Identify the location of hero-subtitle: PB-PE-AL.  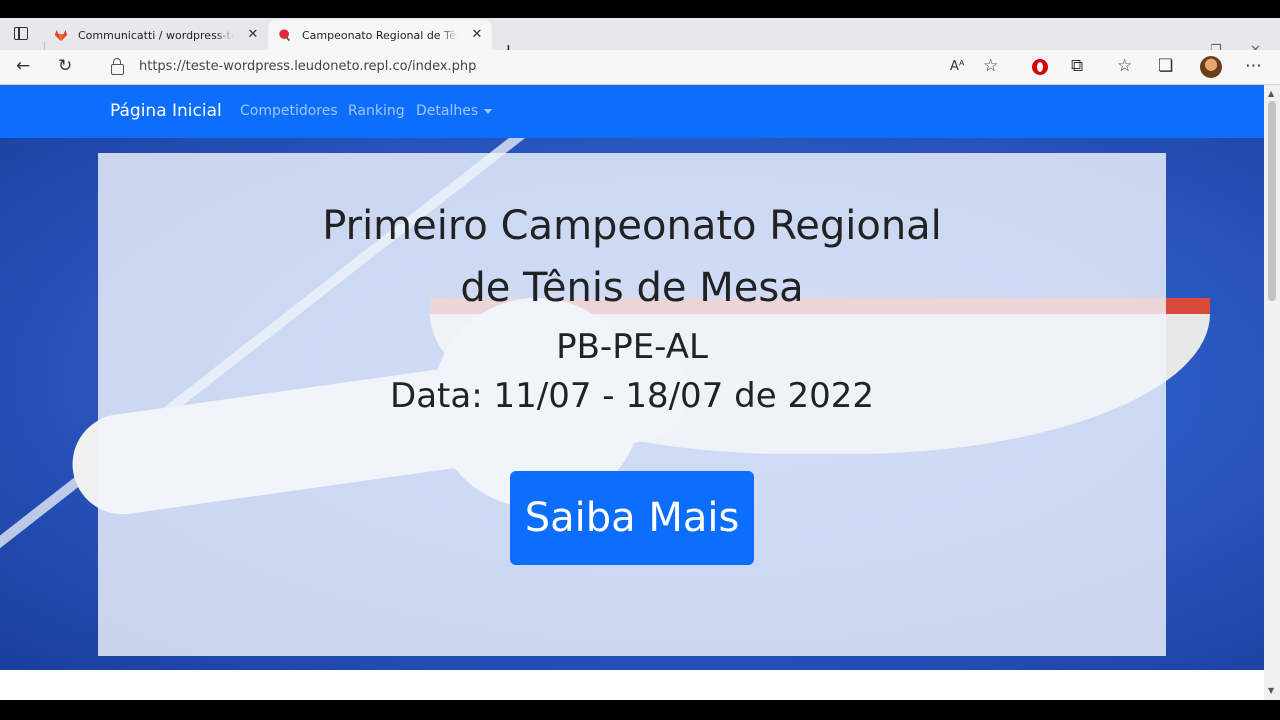
(632, 347).